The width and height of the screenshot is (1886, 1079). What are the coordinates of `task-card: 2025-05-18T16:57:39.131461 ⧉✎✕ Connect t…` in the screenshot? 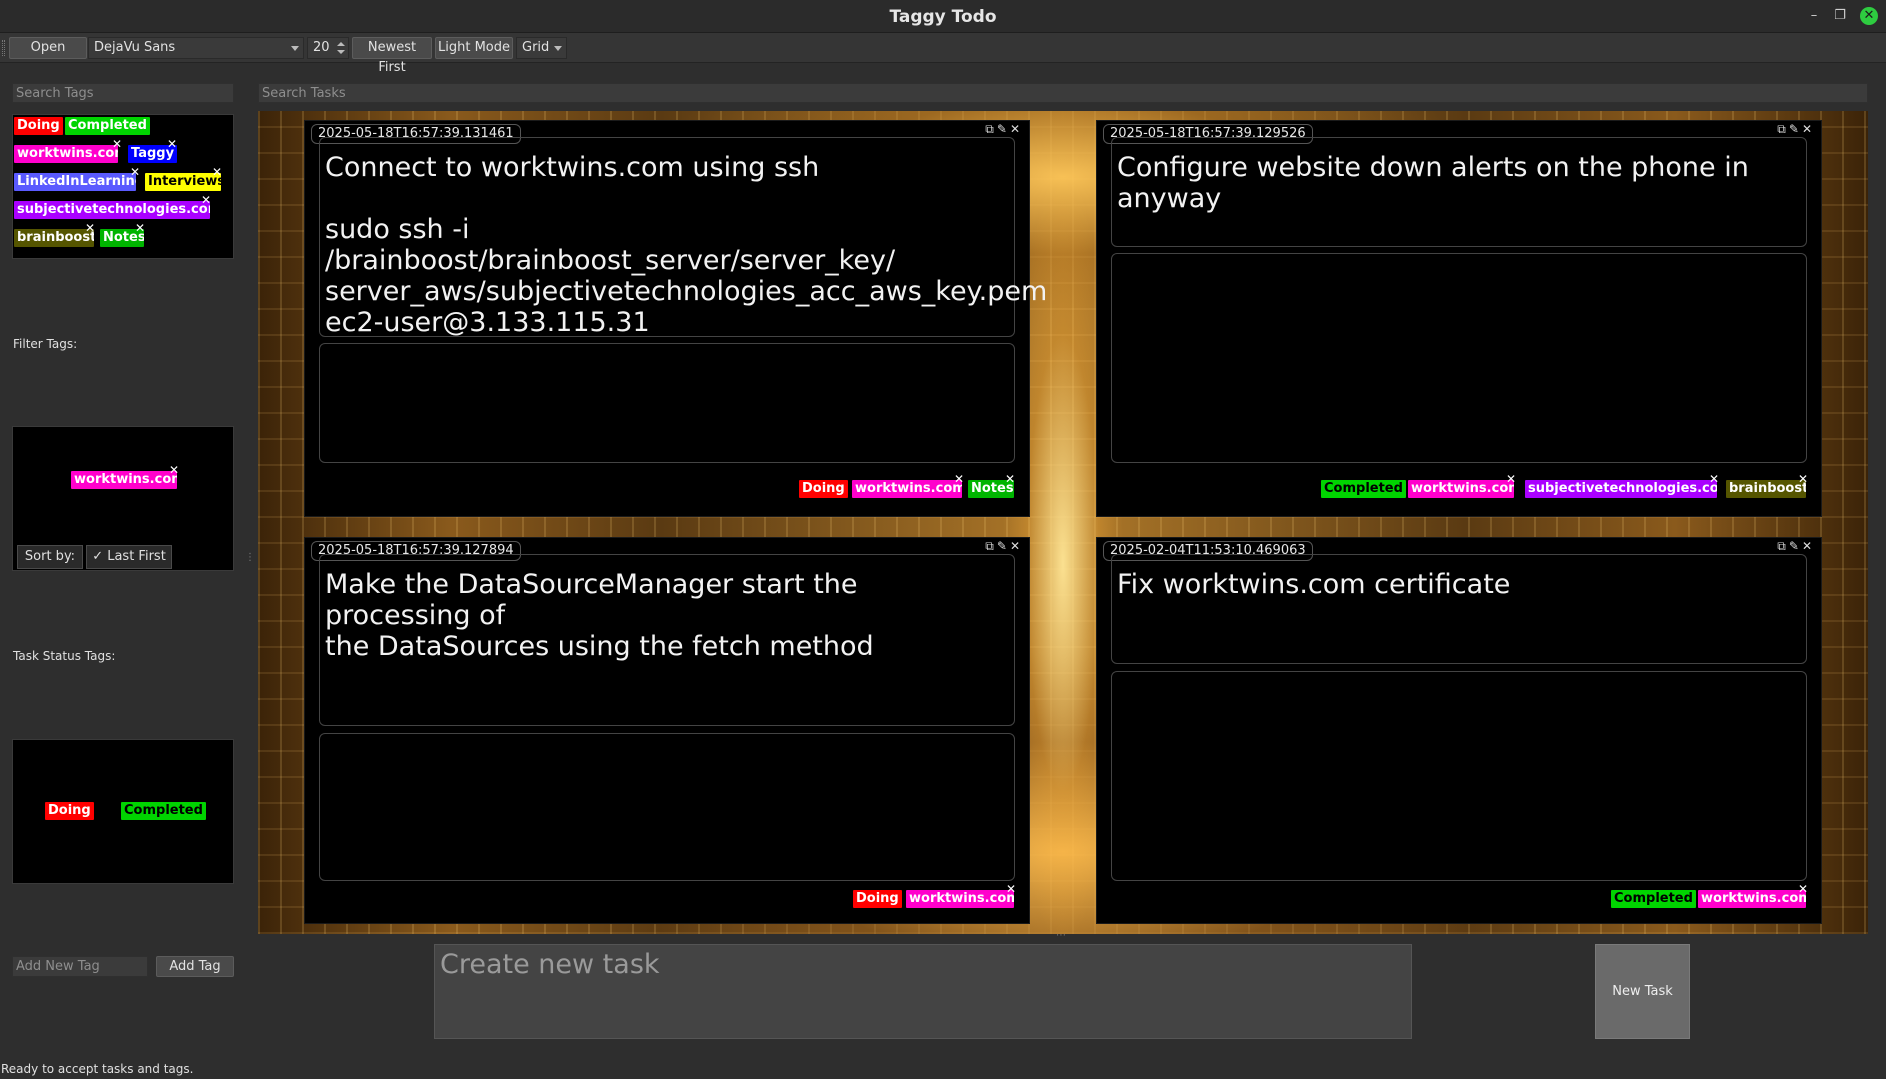 It's located at (675, 318).